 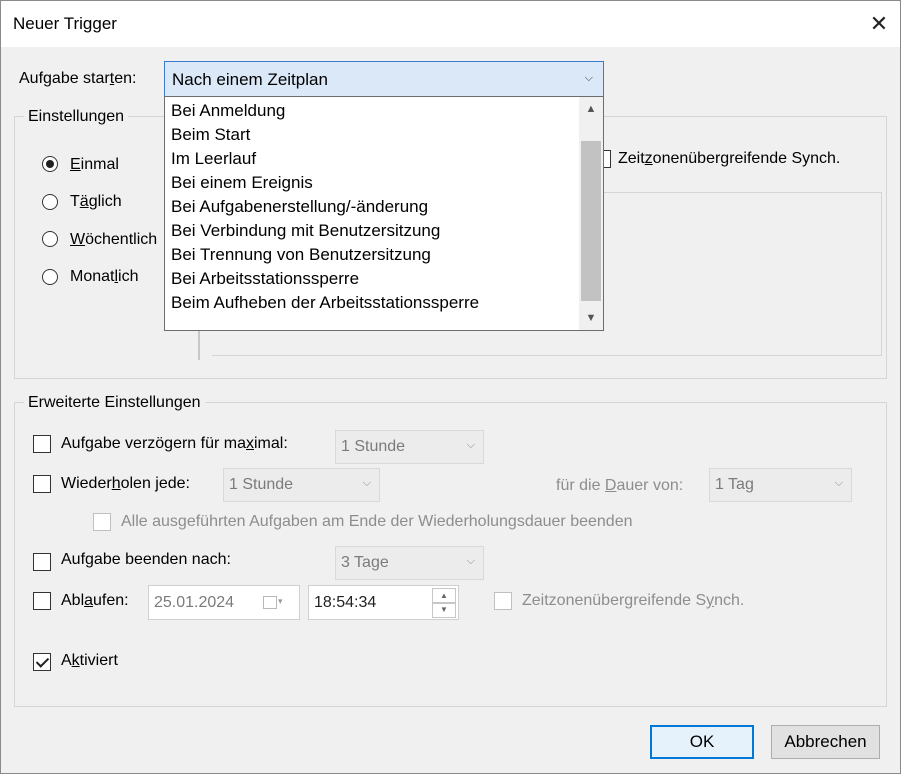 What do you see at coordinates (224, 602) in the screenshot?
I see `expire-date-picker: 25.01.2024 ▾` at bounding box center [224, 602].